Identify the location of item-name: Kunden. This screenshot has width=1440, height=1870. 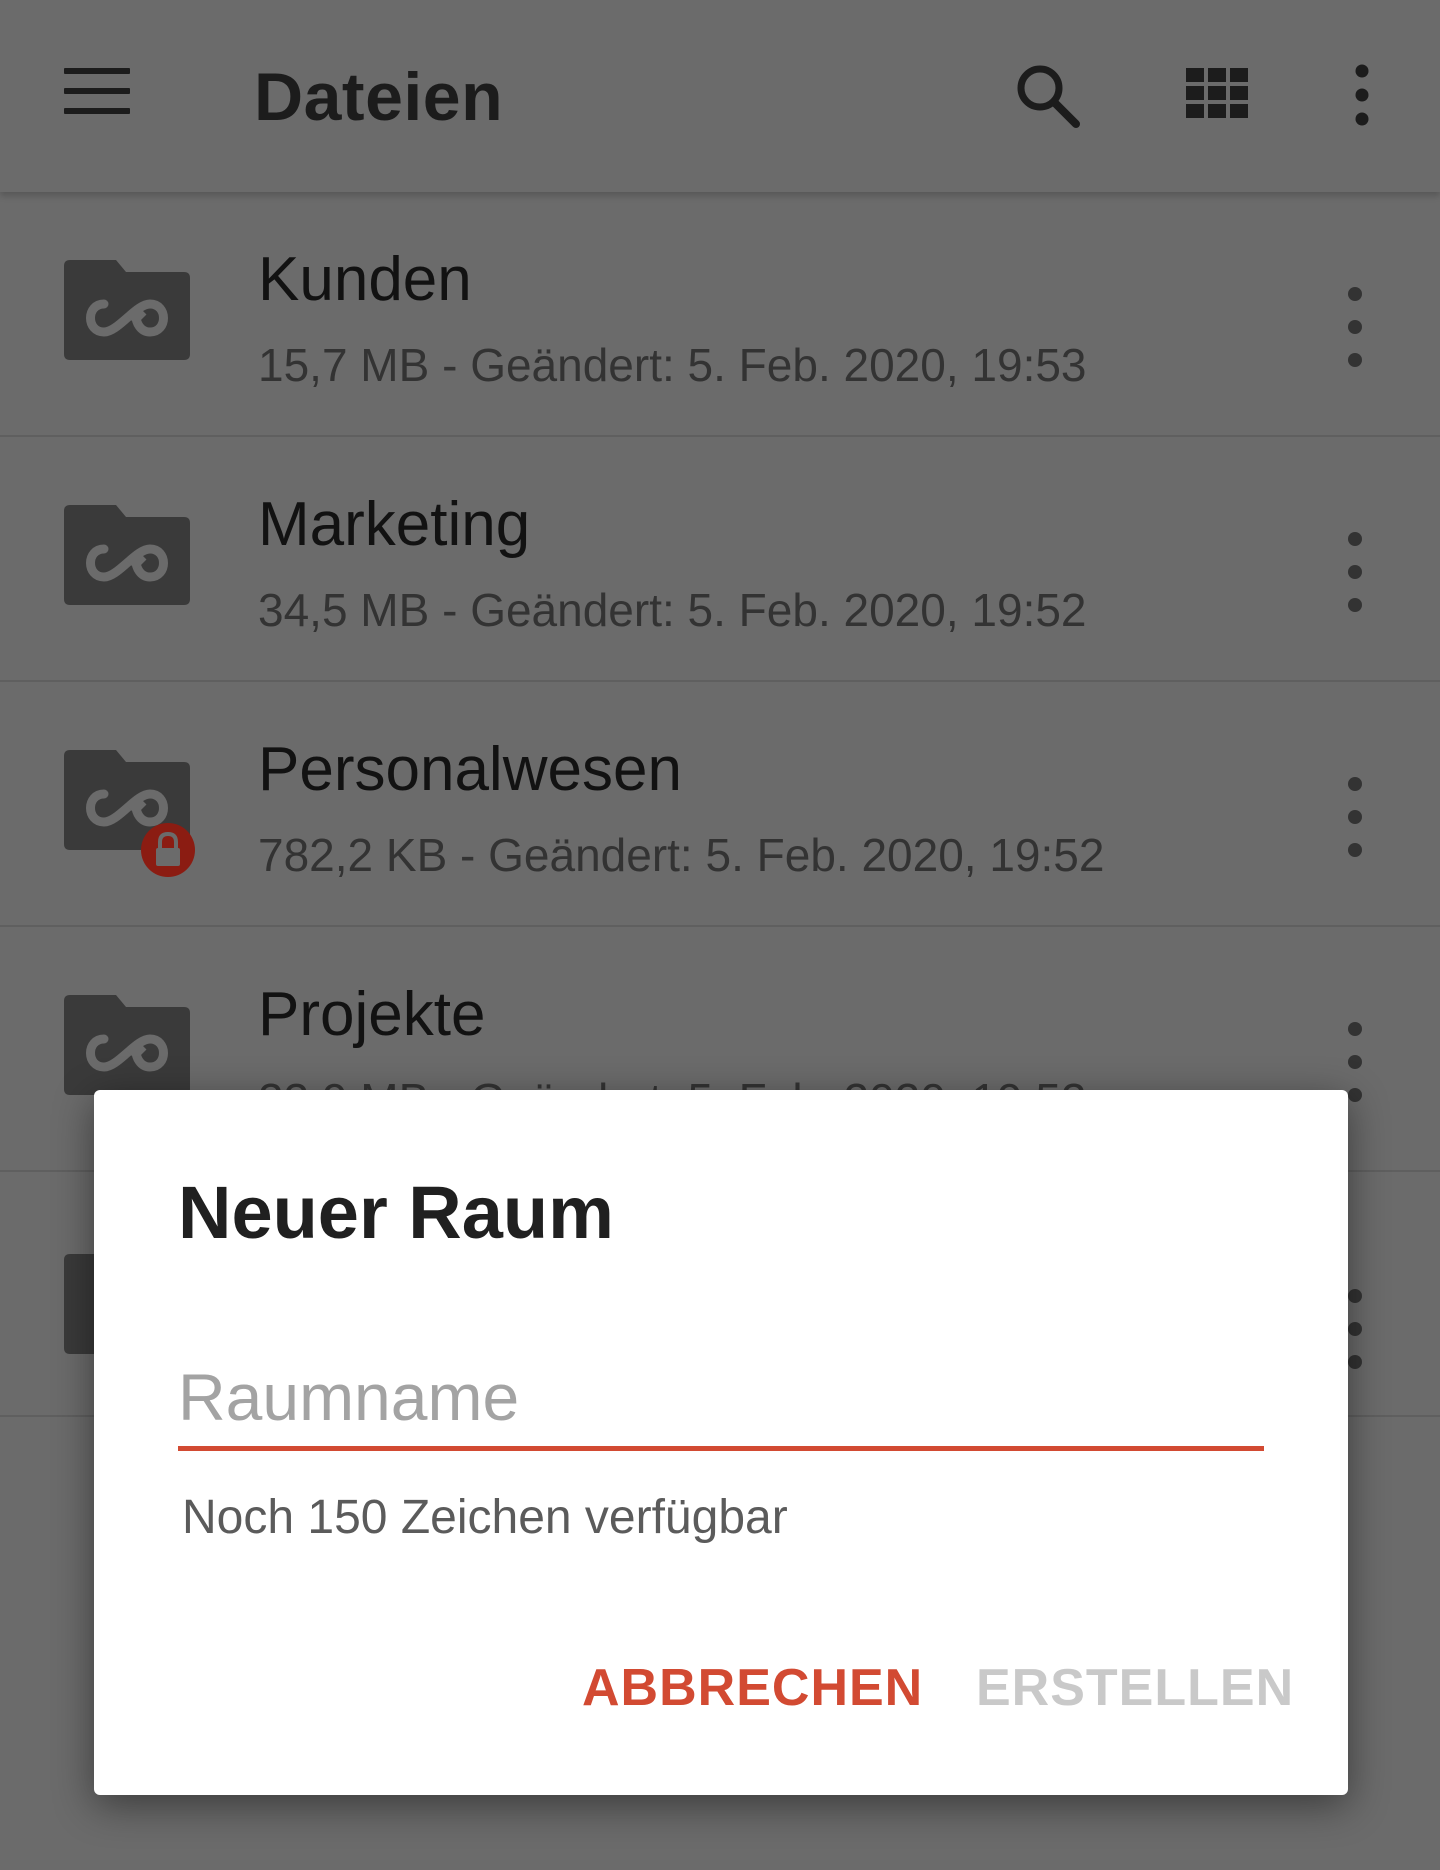
(365, 279).